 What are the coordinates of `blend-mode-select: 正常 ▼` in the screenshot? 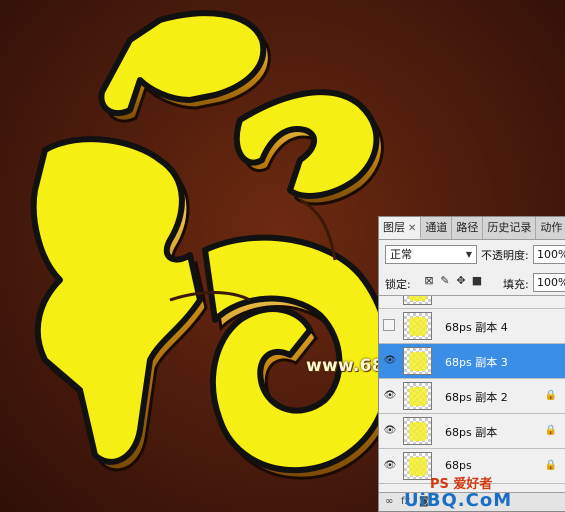 It's located at (431, 254).